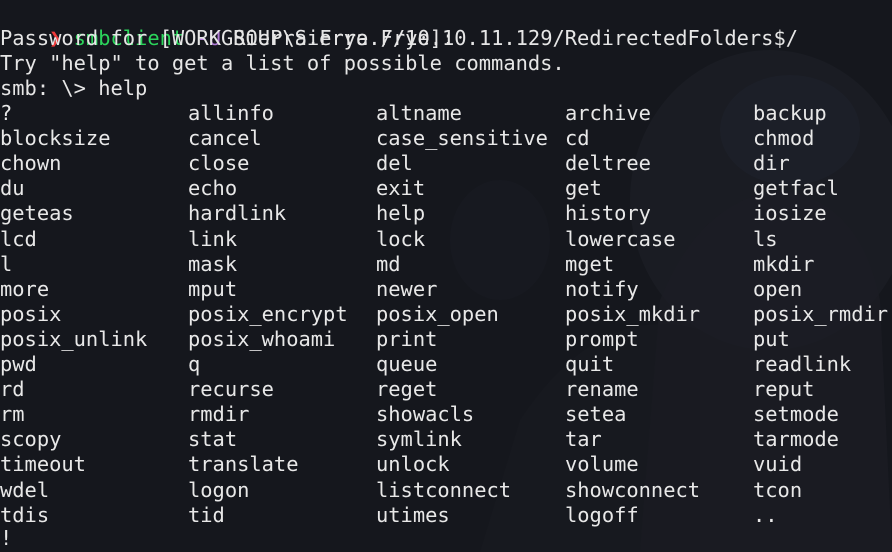  I want to click on help-command-item: md, so click(388, 263).